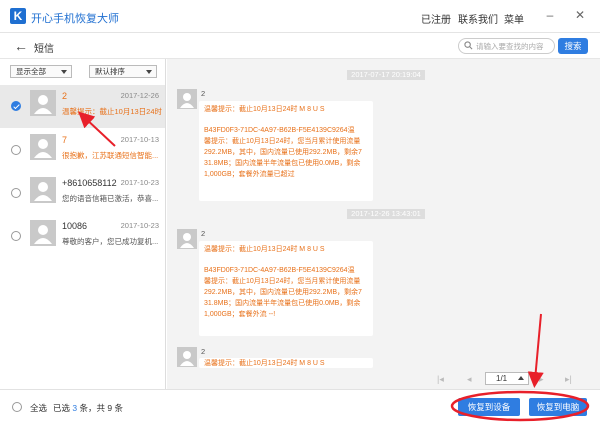 This screenshot has width=600, height=422. What do you see at coordinates (515, 46) in the screenshot?
I see `search-input` at bounding box center [515, 46].